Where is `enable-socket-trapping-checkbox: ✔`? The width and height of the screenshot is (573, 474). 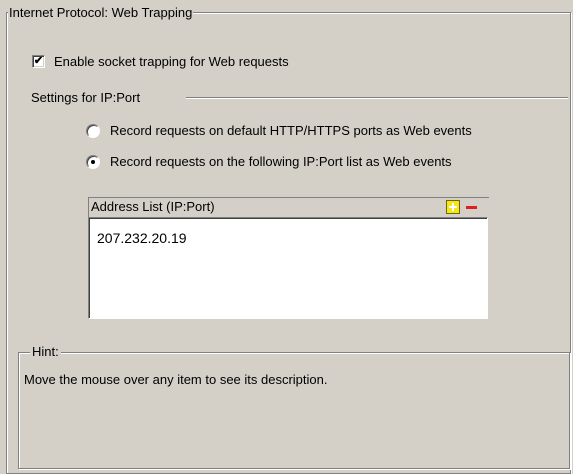
enable-socket-trapping-checkbox: ✔ is located at coordinates (38, 61).